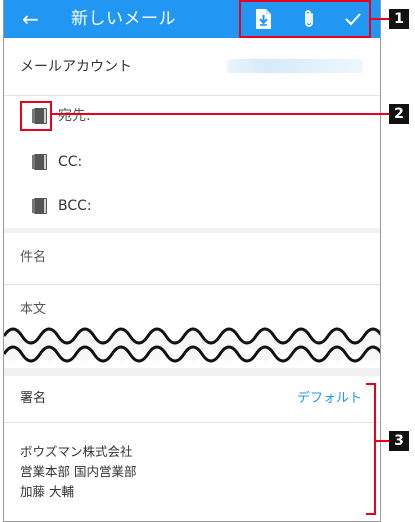  What do you see at coordinates (33, 309) in the screenshot?
I see `body-placeholder: 本文` at bounding box center [33, 309].